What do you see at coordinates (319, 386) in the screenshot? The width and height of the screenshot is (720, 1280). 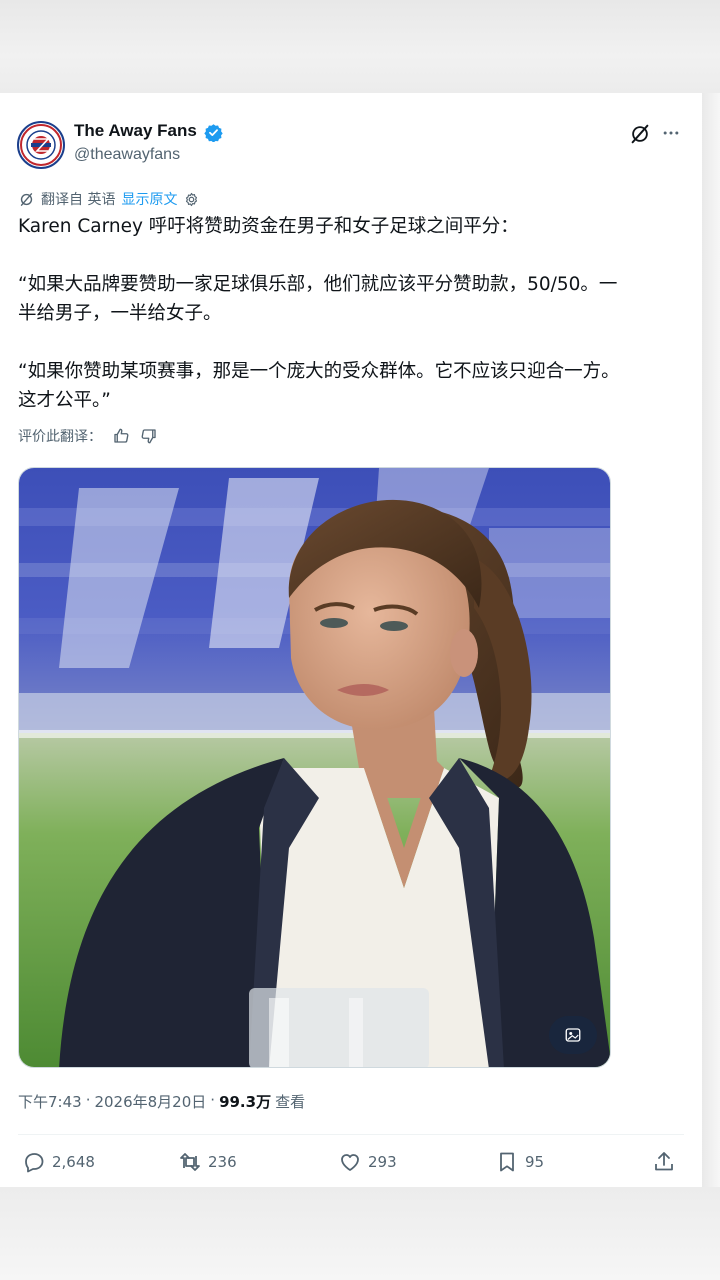 I see `tweet-paragraph-3: “如果你赞助某项赛事，那是一个庞大的受众群体。它不应该只迎合一方。 这才公平。”` at bounding box center [319, 386].